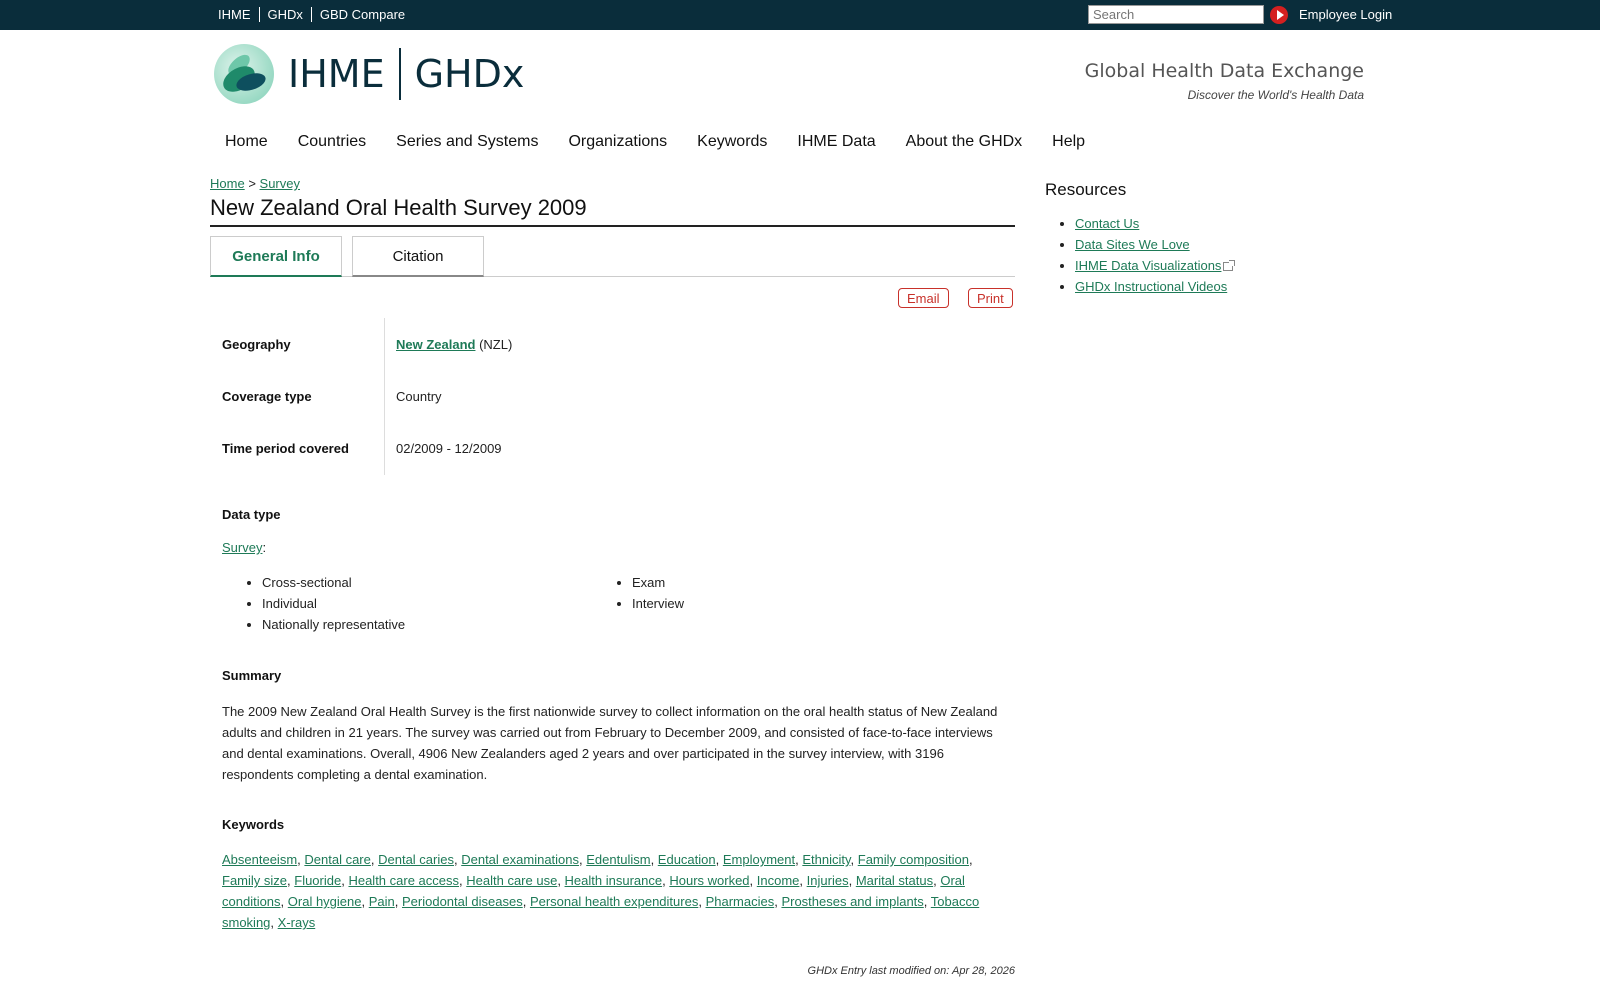 The width and height of the screenshot is (1600, 1000). I want to click on geography-label: Geography, so click(256, 344).